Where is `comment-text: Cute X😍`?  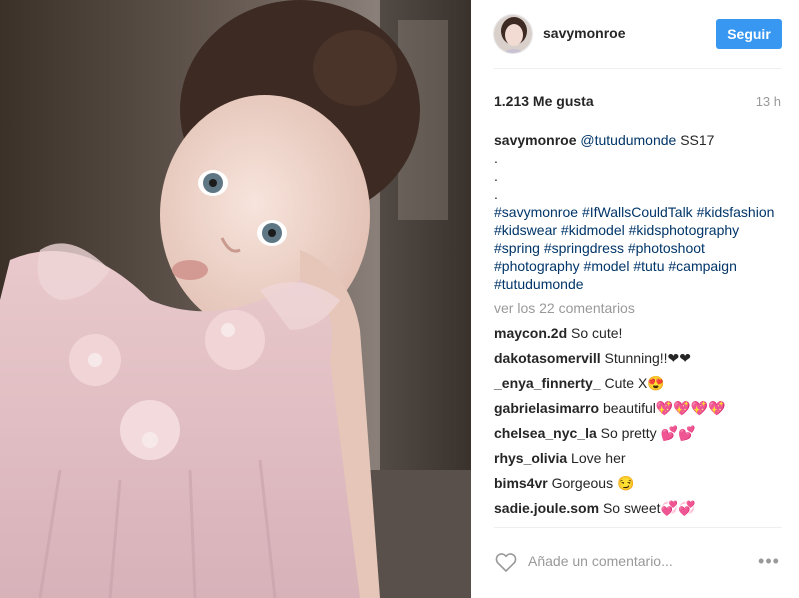
comment-text: Cute X😍 is located at coordinates (634, 383).